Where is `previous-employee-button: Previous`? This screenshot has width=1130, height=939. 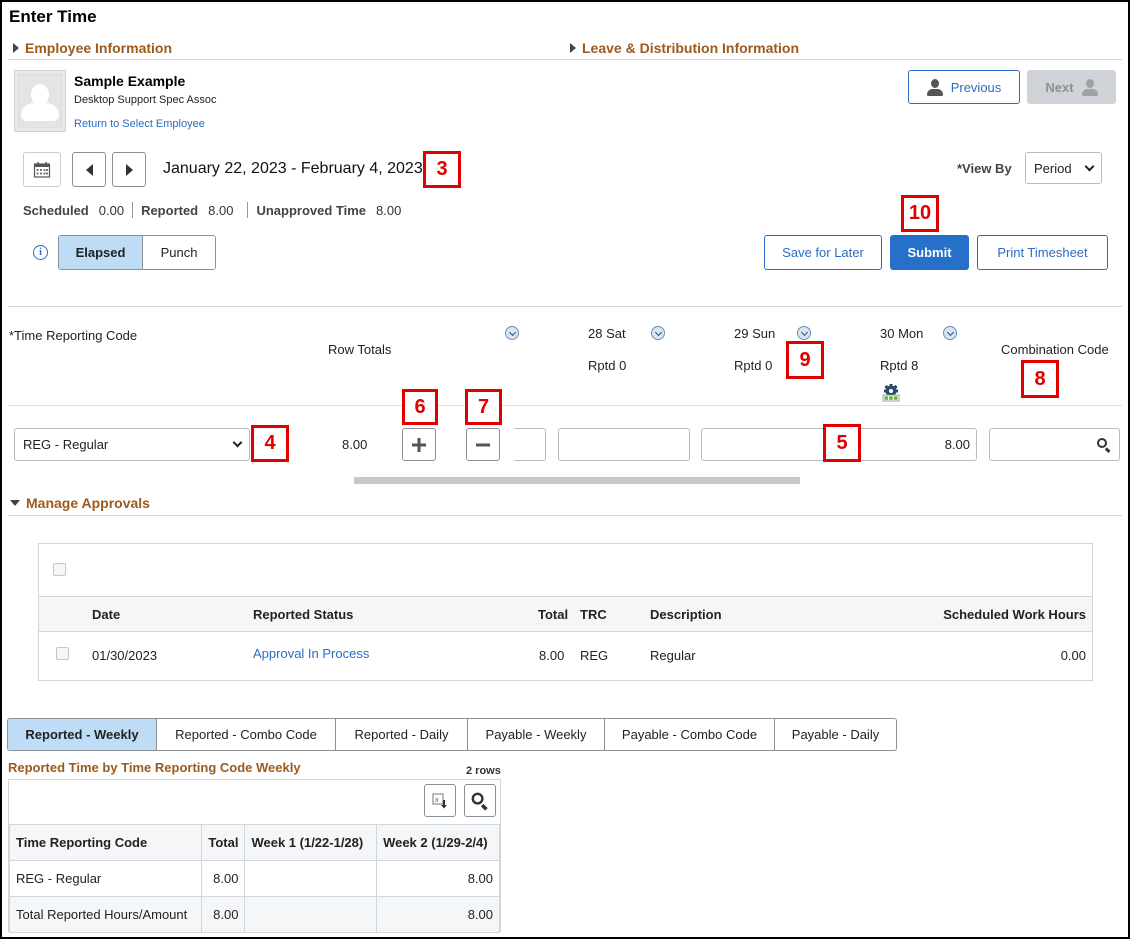
previous-employee-button: Previous is located at coordinates (964, 87).